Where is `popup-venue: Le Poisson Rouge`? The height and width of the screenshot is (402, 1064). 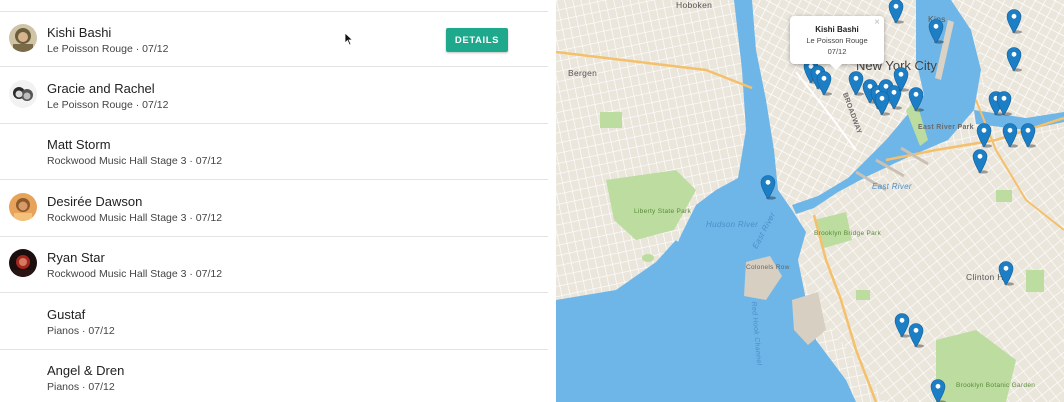 popup-venue: Le Poisson Rouge is located at coordinates (837, 40).